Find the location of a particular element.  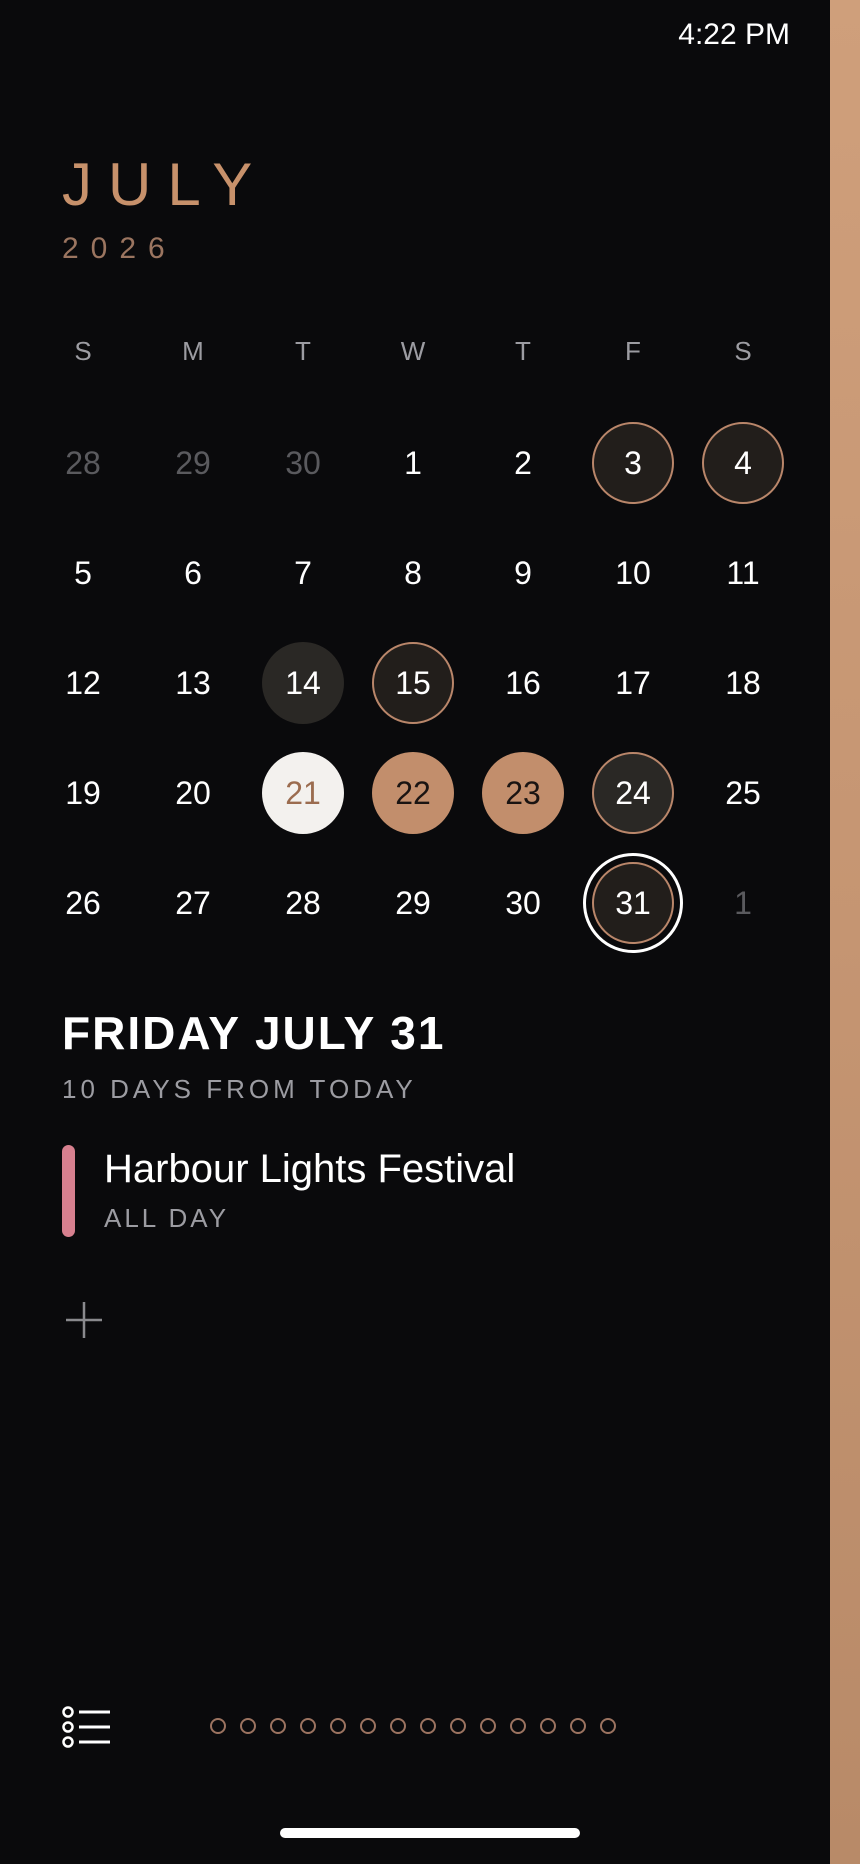

calendar-day: 4 is located at coordinates (743, 463).